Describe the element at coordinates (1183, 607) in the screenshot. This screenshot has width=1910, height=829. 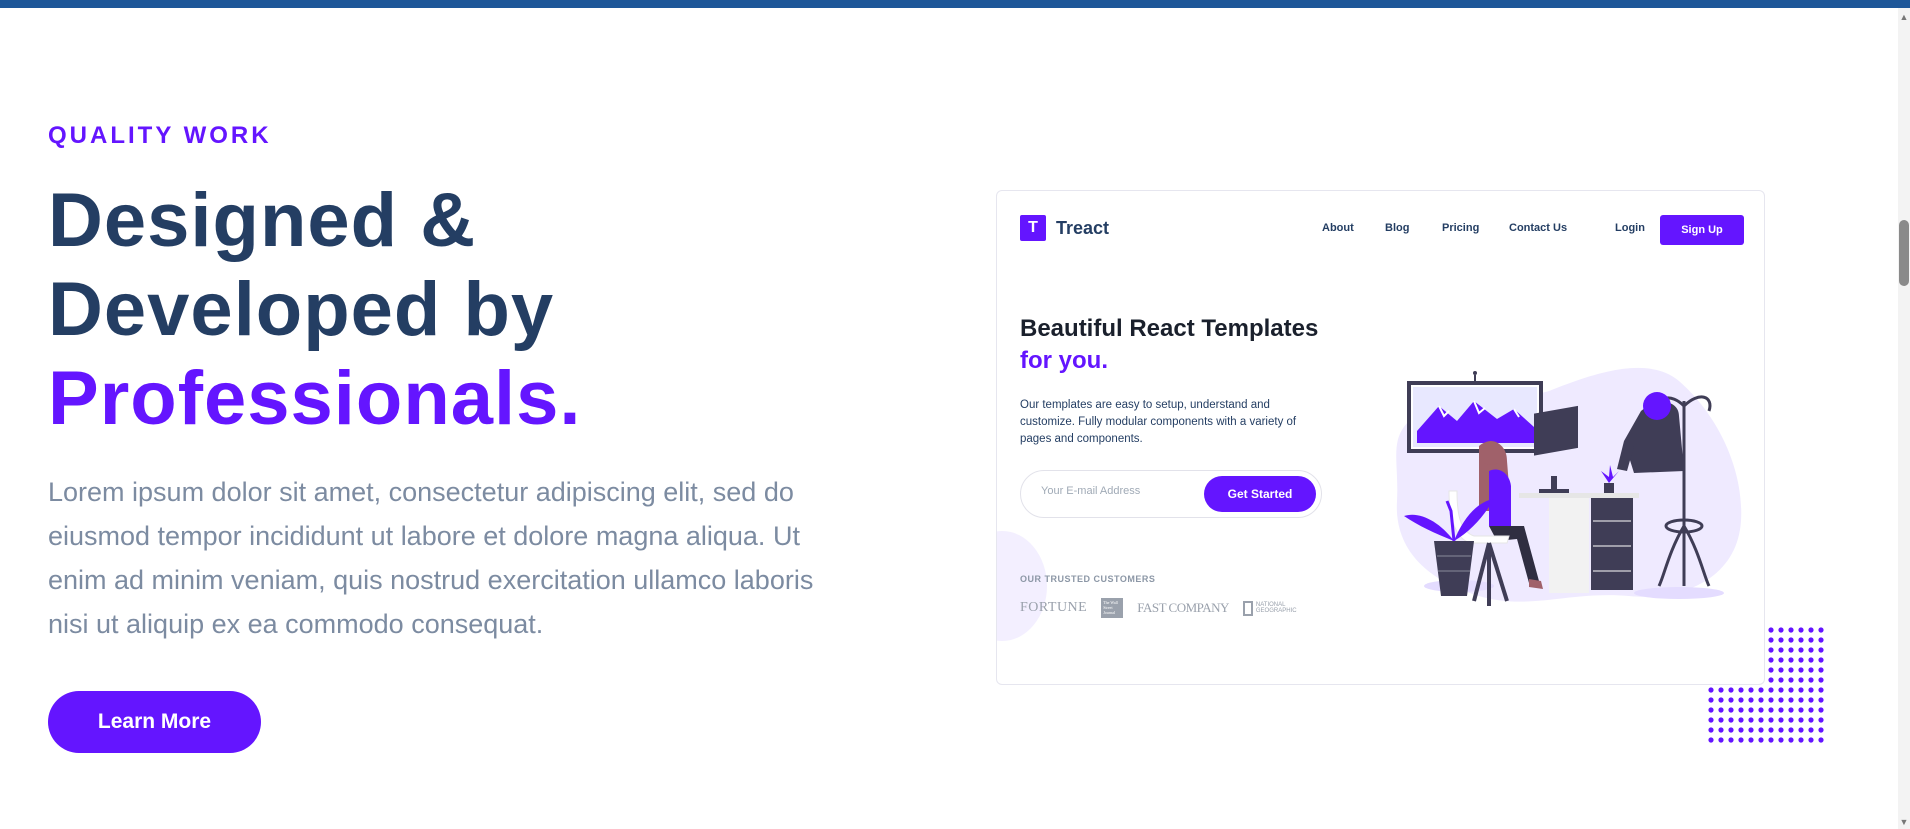
I see `fast-company-logo: FAST COMPANY` at that location.